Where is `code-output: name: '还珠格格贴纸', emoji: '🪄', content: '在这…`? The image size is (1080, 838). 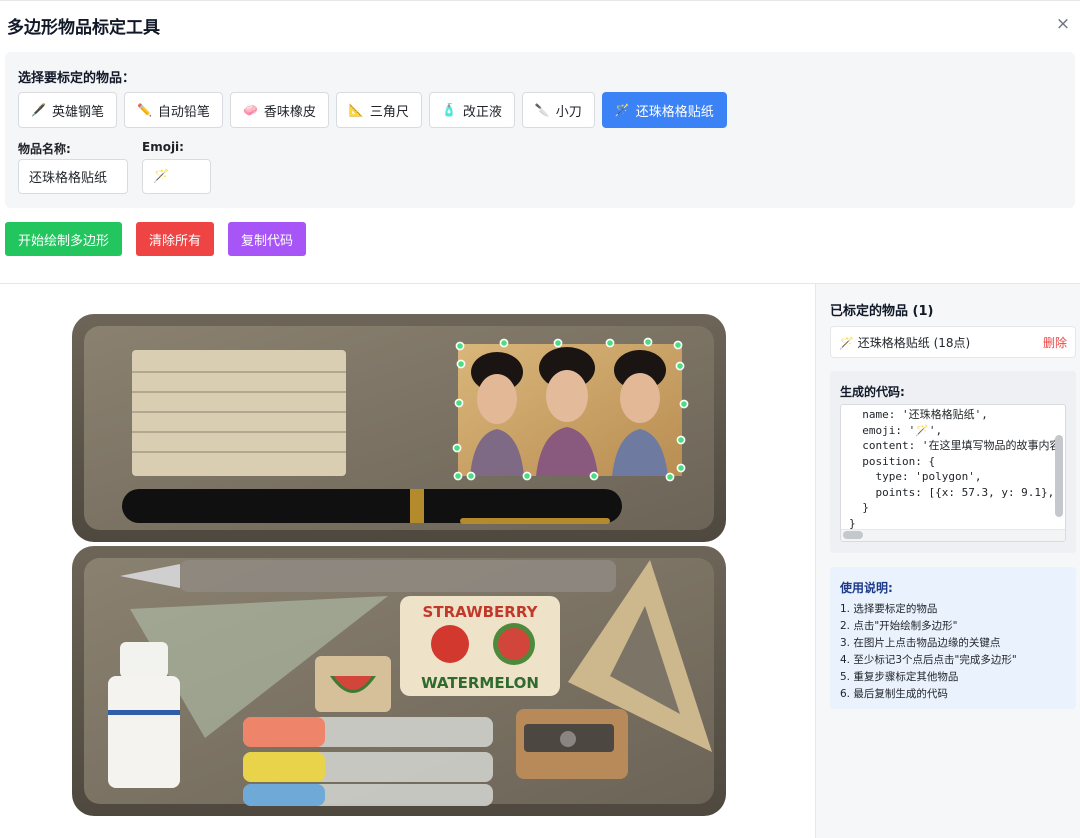
code-output: name: '还珠格格贴纸', emoji: '🪄', content: '在这… is located at coordinates (953, 473).